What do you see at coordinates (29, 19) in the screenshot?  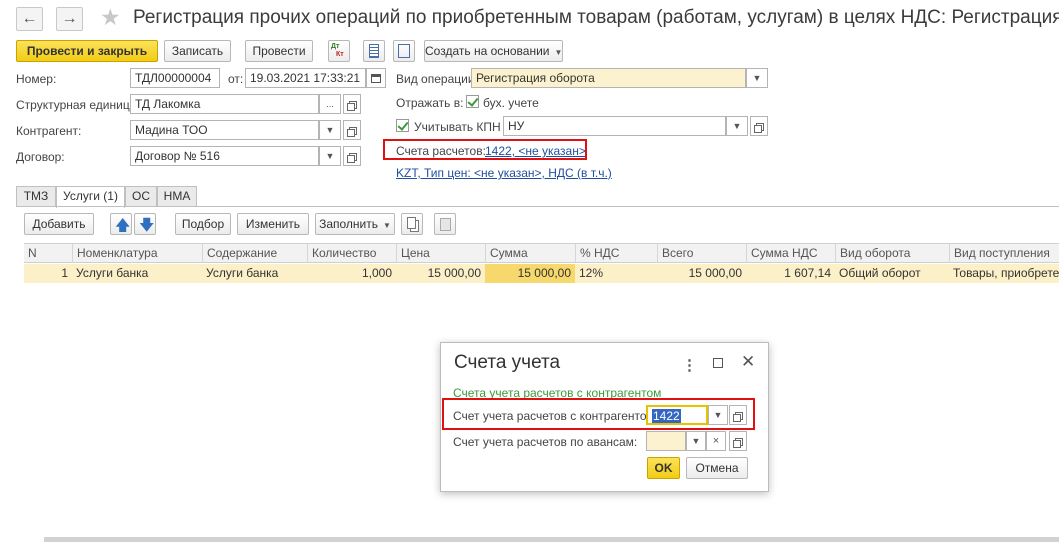 I see `back-button: ←` at bounding box center [29, 19].